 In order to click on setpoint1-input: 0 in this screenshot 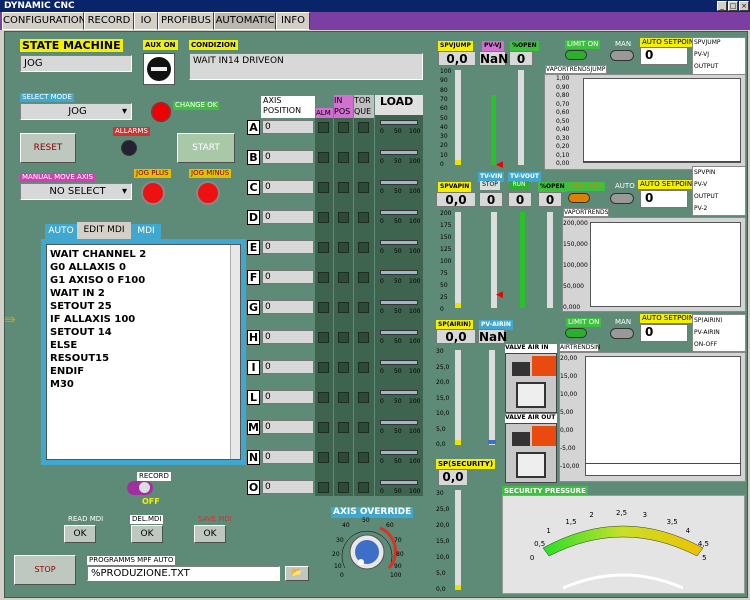, I will do `click(664, 56)`.